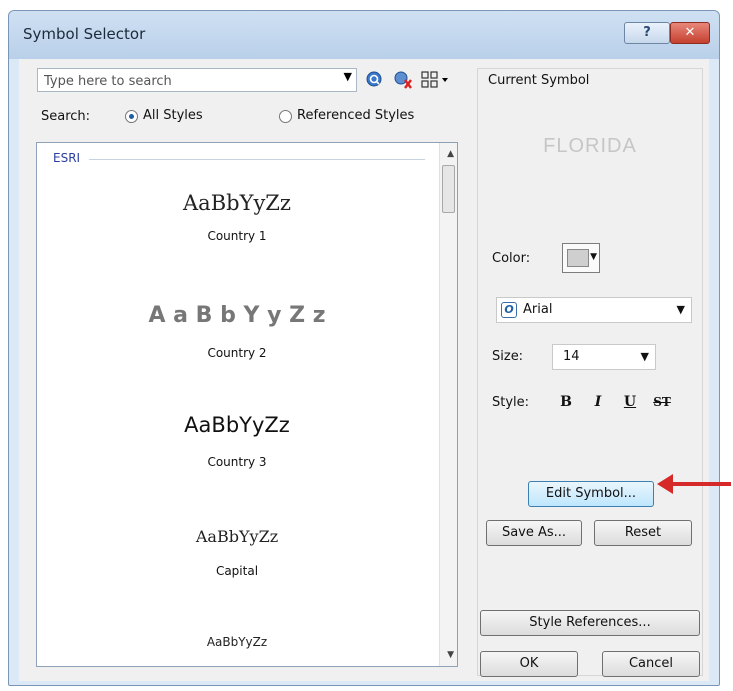 Image resolution: width=733 pixels, height=691 pixels. I want to click on window-title: Symbol Selector, so click(84, 34).